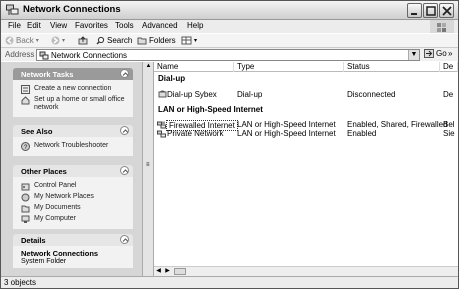 The image size is (459, 289). I want to click on column-header-name: Name, so click(194, 67).